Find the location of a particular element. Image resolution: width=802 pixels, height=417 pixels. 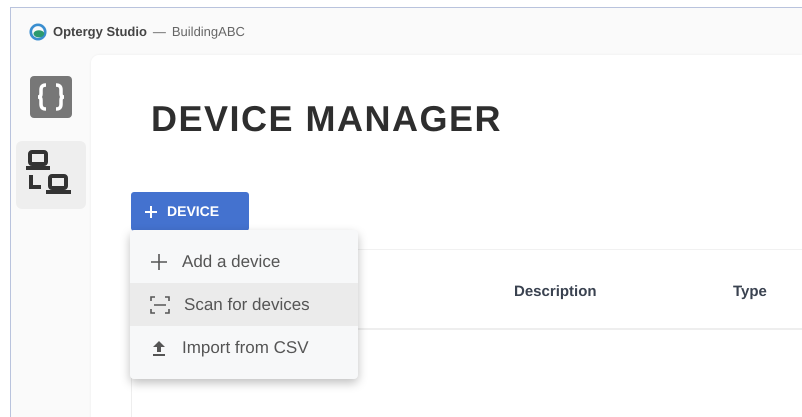

menu-item: Add a device is located at coordinates (244, 261).